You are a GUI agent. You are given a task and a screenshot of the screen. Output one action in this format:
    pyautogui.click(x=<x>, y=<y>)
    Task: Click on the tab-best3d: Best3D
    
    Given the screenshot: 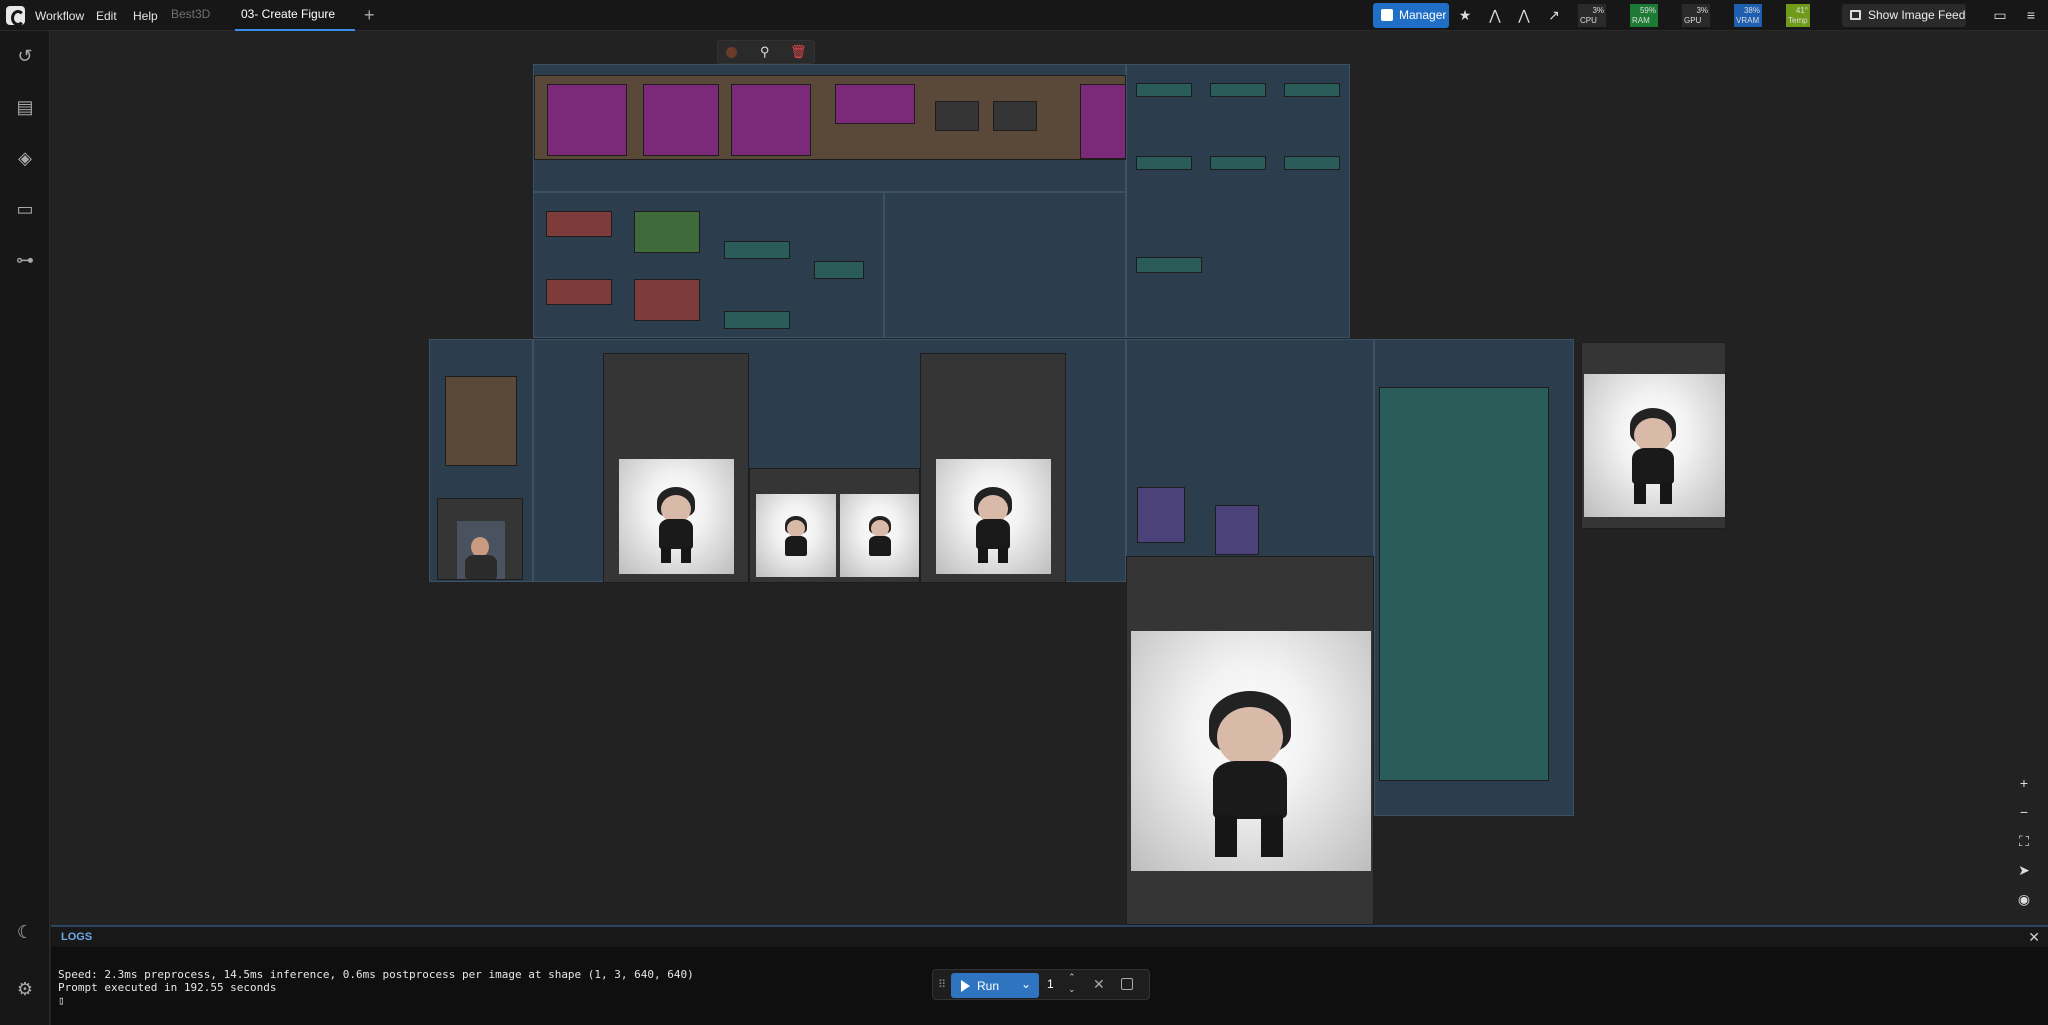 What is the action you would take?
    pyautogui.click(x=190, y=15)
    